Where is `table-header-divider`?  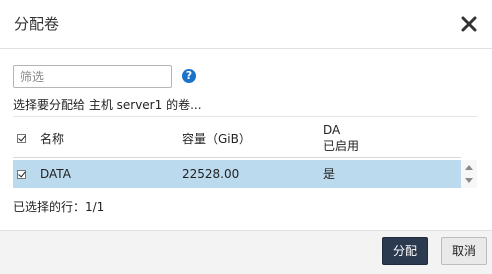 table-header-divider is located at coordinates (237, 157).